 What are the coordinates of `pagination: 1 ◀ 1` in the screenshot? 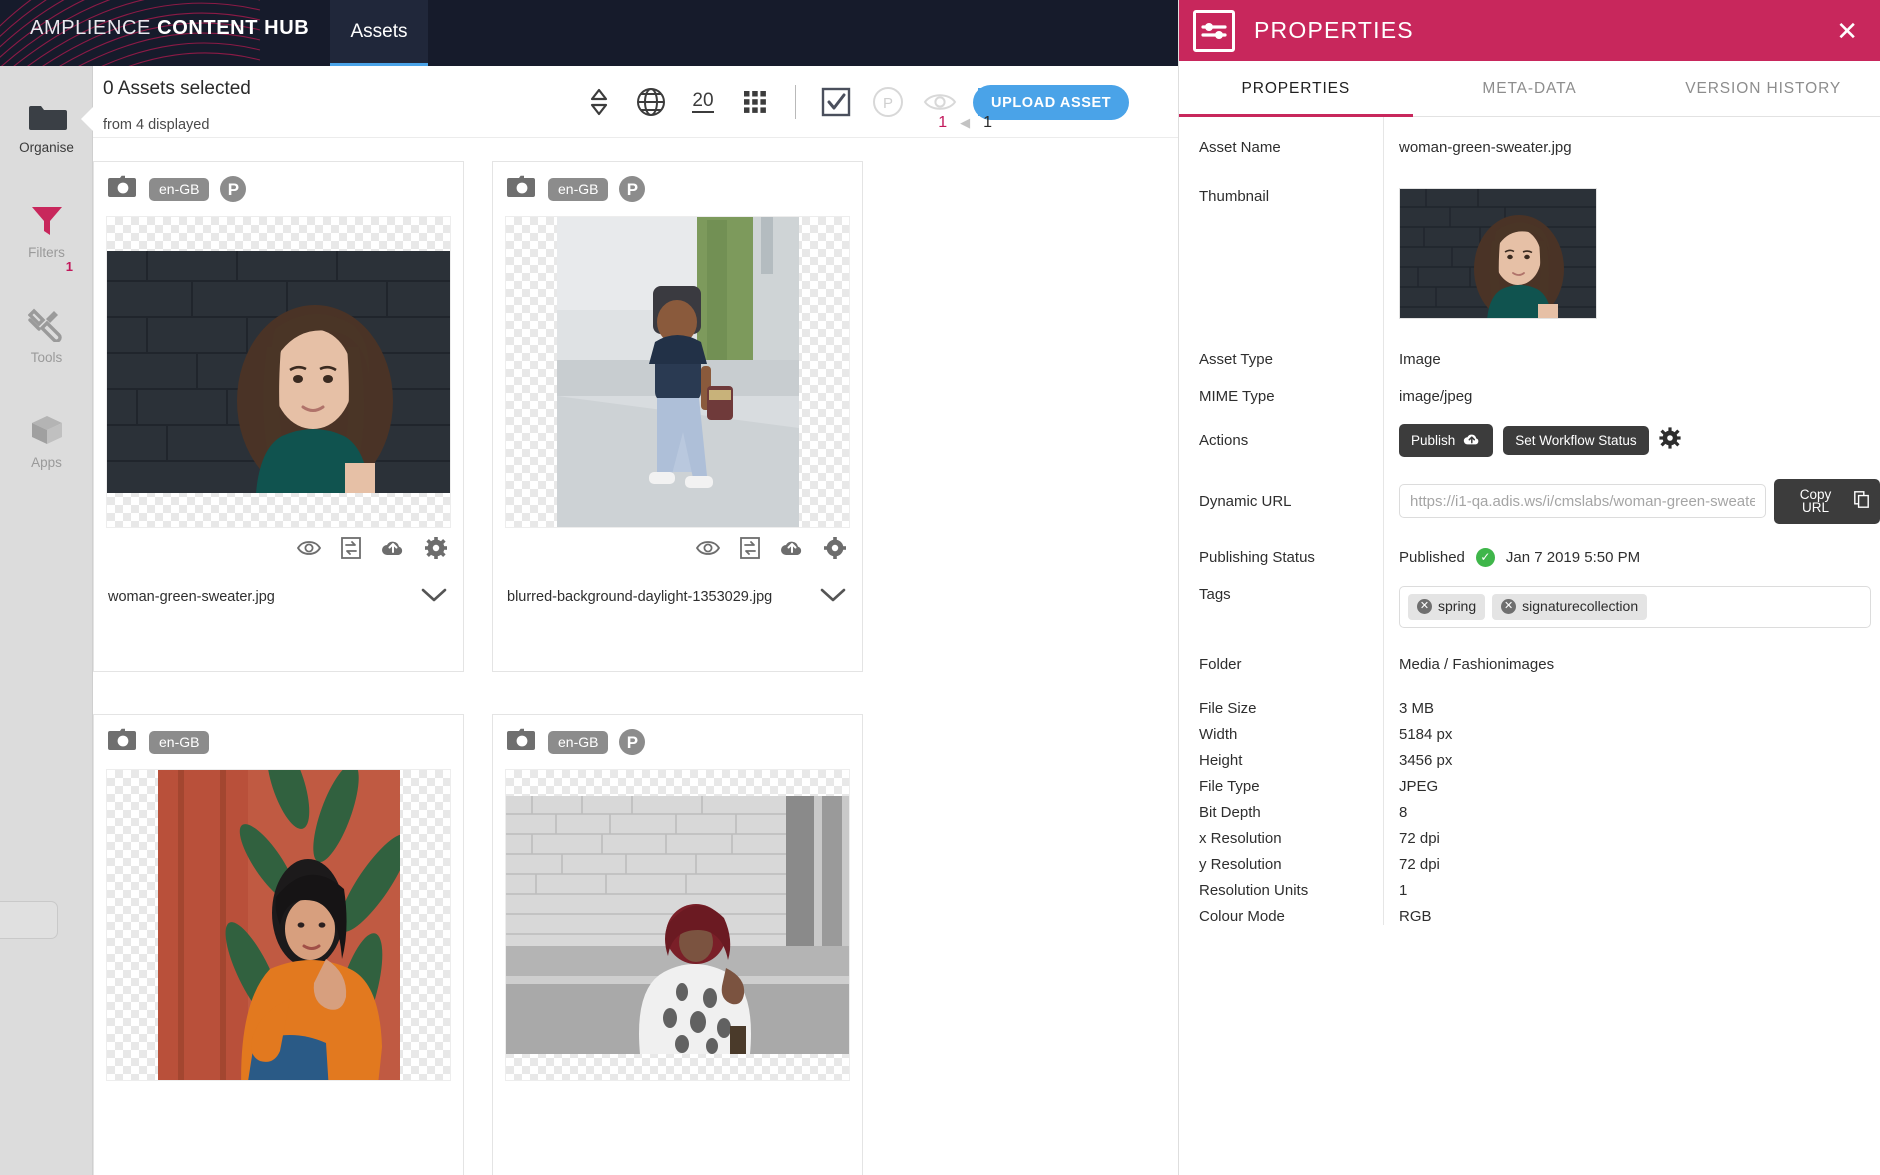 It's located at (965, 123).